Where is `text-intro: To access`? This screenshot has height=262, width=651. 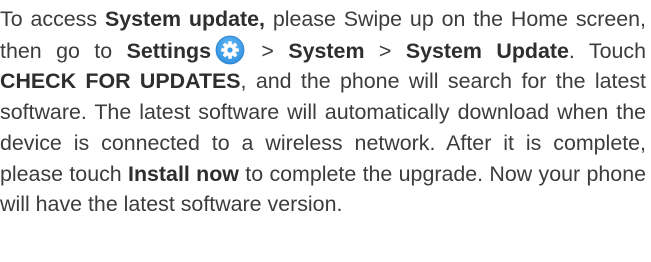 text-intro: To access is located at coordinates (52, 19).